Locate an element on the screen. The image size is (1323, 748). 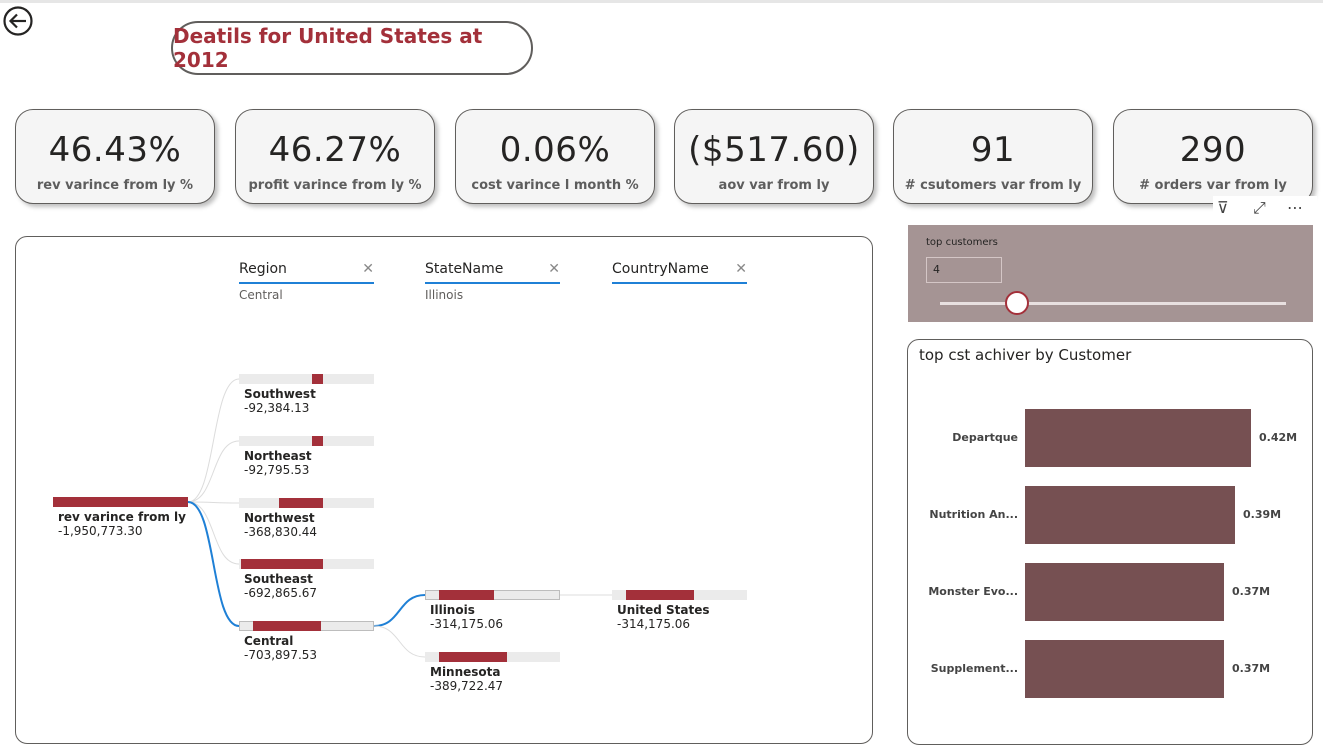
tree-header-selected: Central is located at coordinates (261, 295).